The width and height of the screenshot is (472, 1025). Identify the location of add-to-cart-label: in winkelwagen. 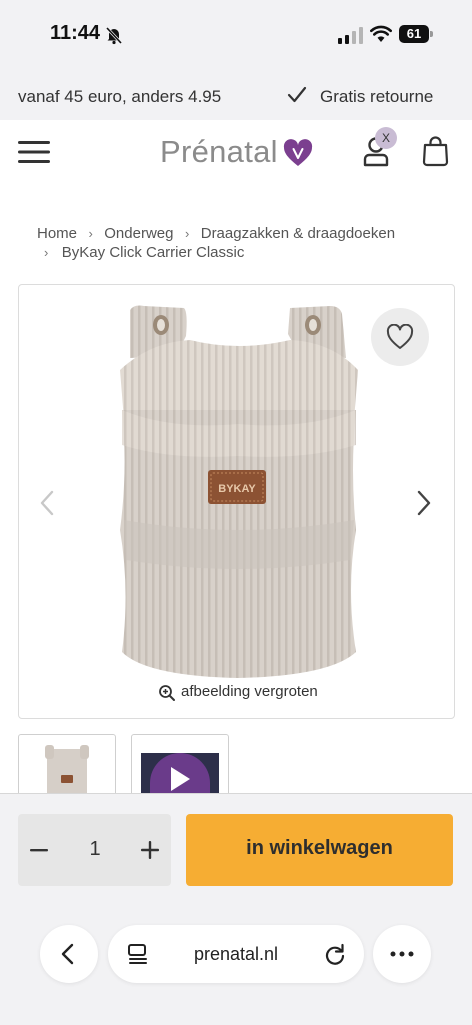
(319, 848).